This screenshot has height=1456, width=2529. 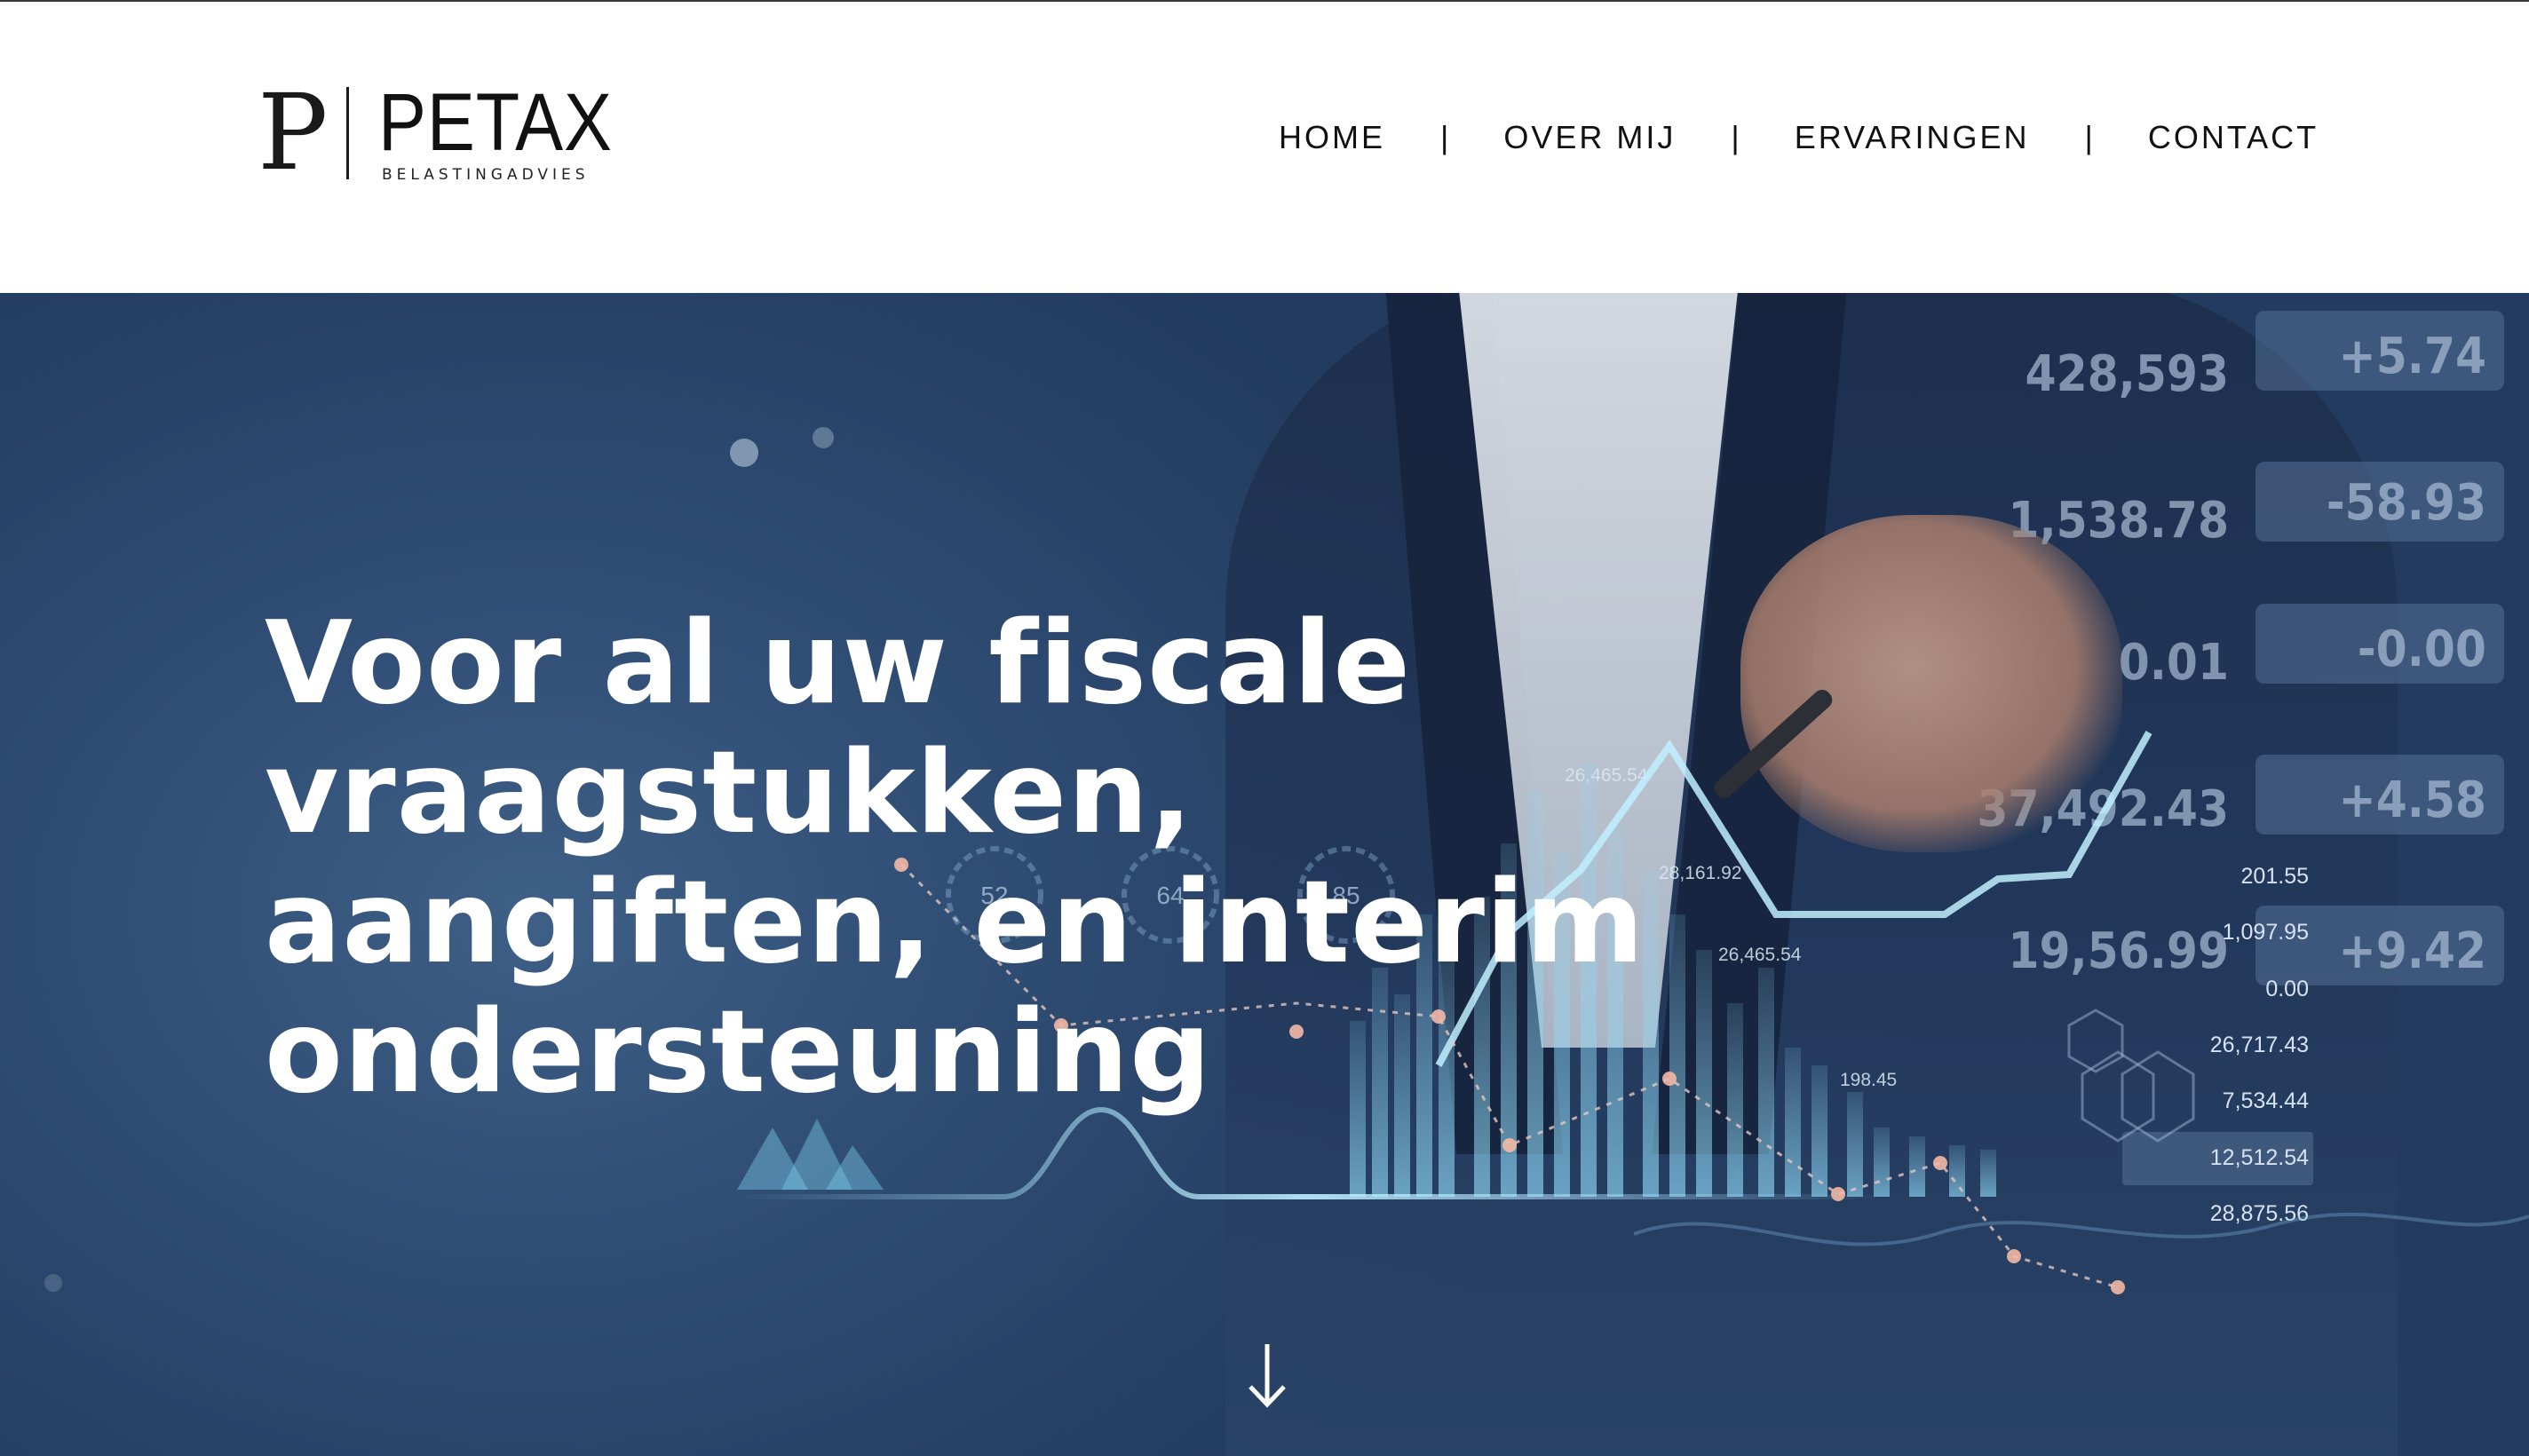 I want to click on hero-background-hand, so click(x=1931, y=683).